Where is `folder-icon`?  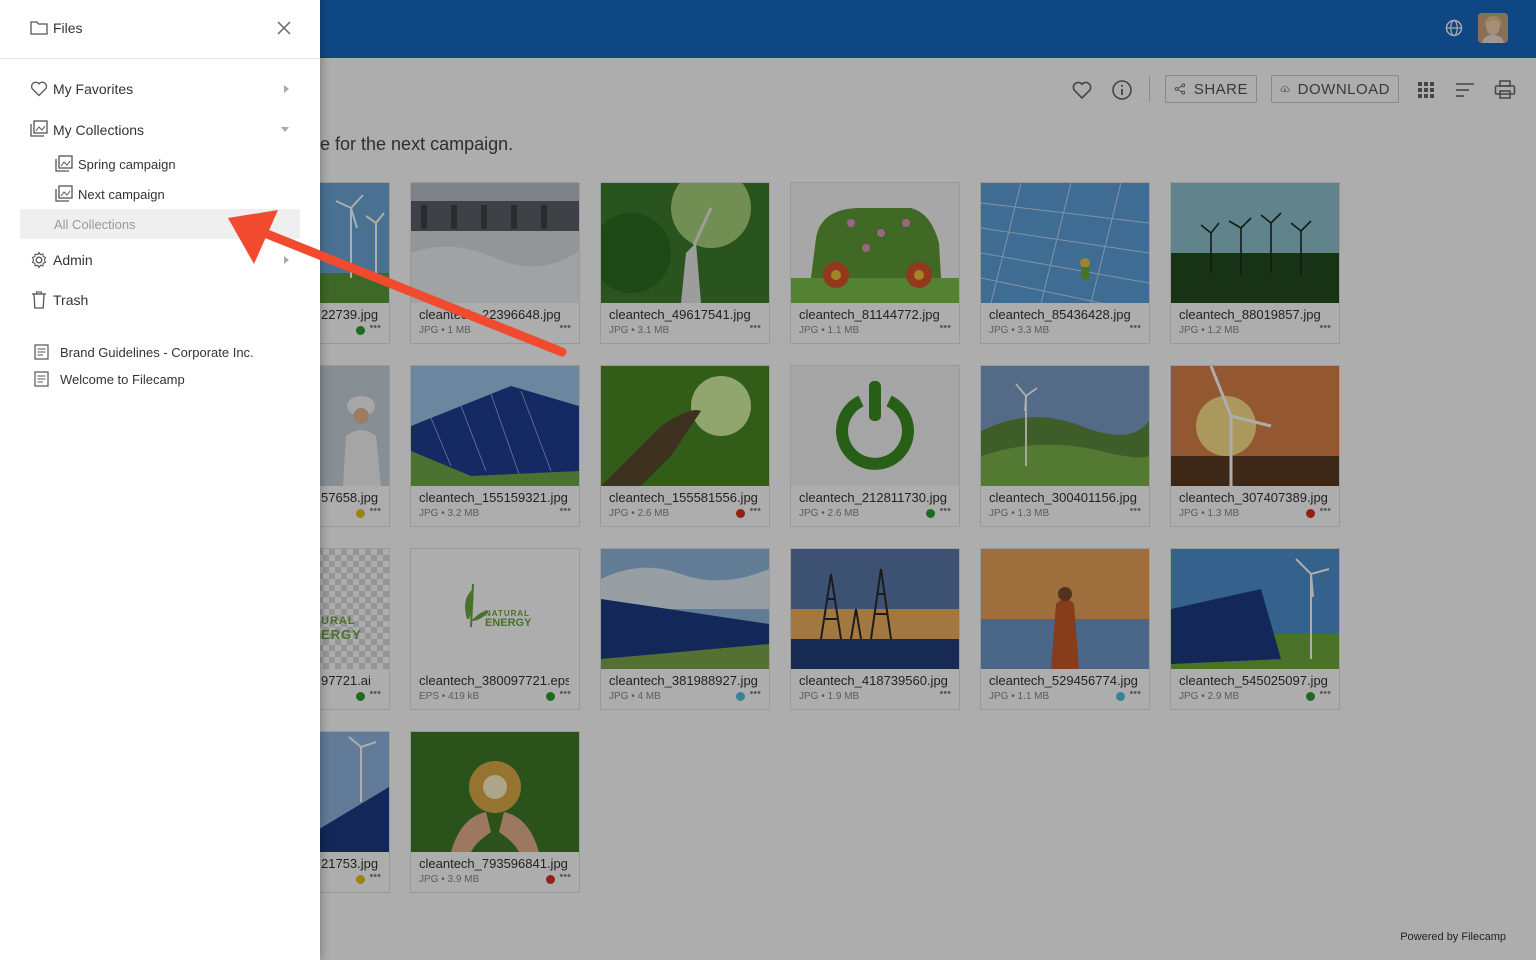 folder-icon is located at coordinates (39, 28).